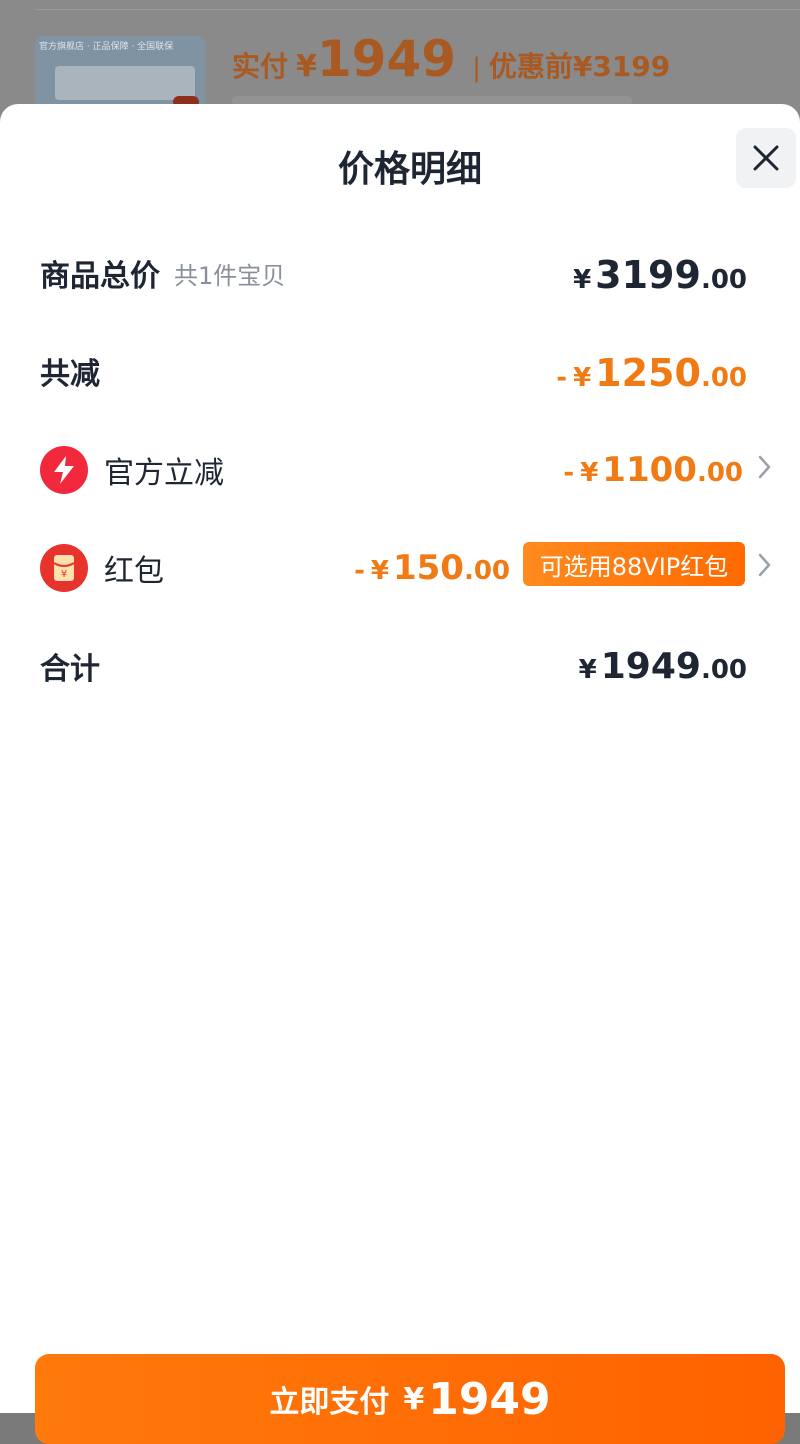 This screenshot has width=800, height=1444. What do you see at coordinates (648, 275) in the screenshot?
I see `amount-integer: 3199` at bounding box center [648, 275].